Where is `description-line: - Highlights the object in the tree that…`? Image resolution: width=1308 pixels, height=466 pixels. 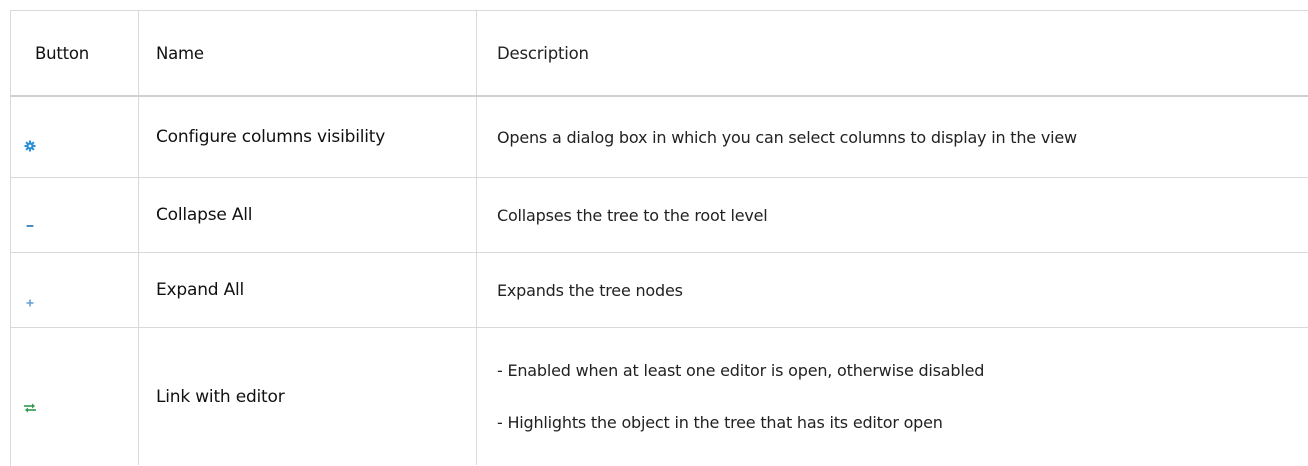 description-line: - Highlights the object in the tree that… is located at coordinates (720, 422).